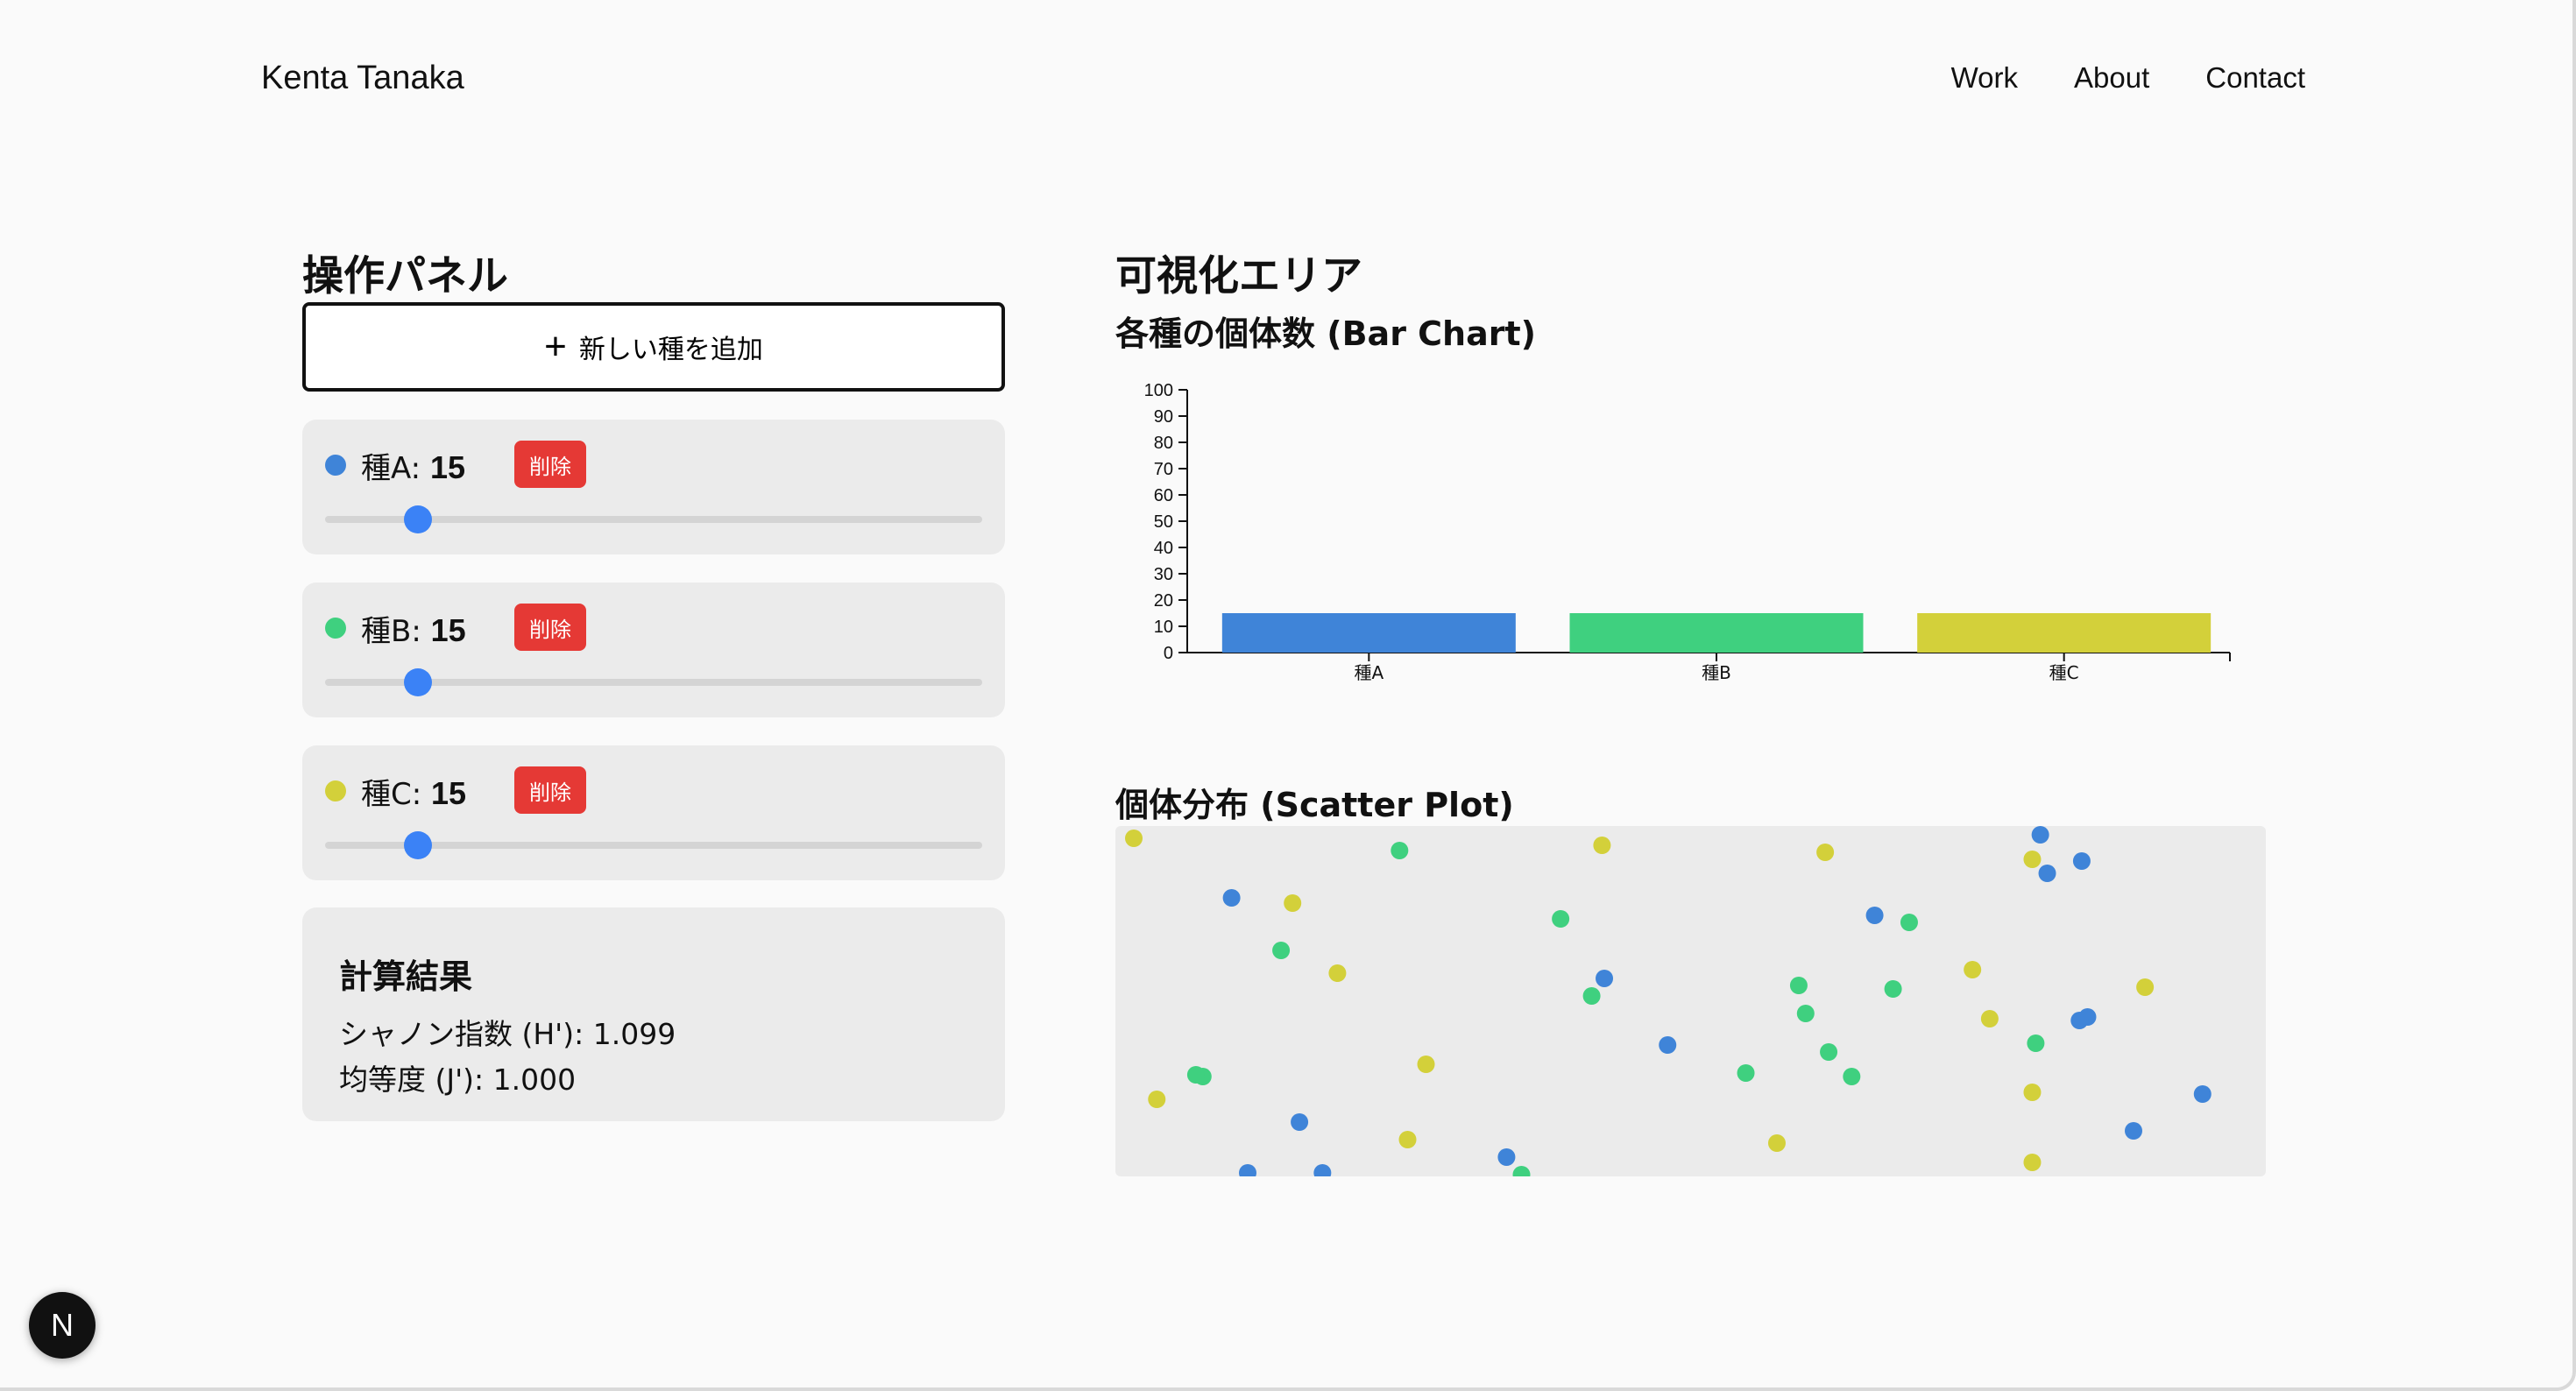 The height and width of the screenshot is (1391, 2576). What do you see at coordinates (405, 276) in the screenshot?
I see `panel-title: 操作パネル` at bounding box center [405, 276].